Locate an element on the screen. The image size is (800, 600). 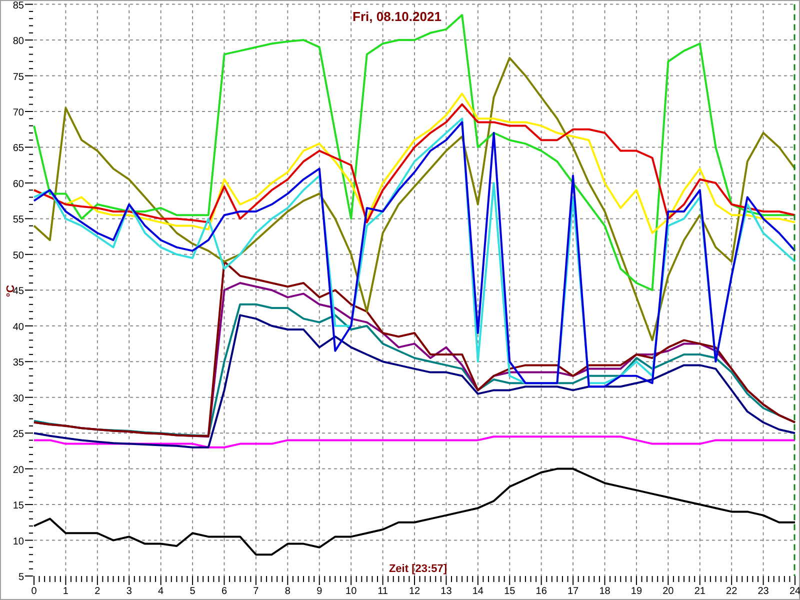
y-tick-label: 25 is located at coordinates (18, 434).